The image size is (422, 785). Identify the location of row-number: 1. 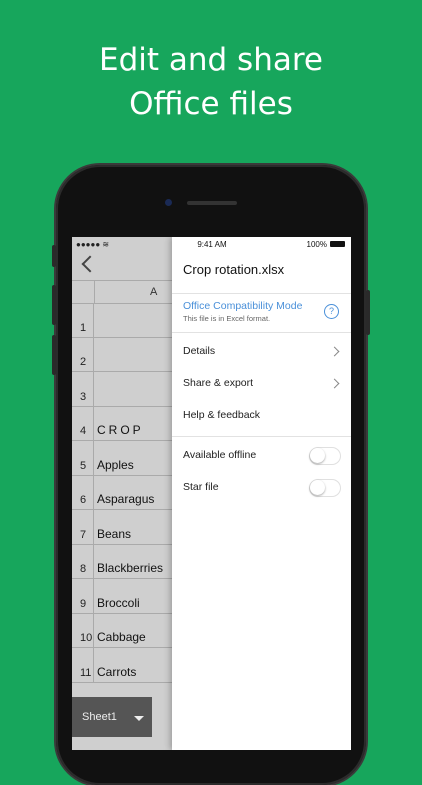
(83, 327).